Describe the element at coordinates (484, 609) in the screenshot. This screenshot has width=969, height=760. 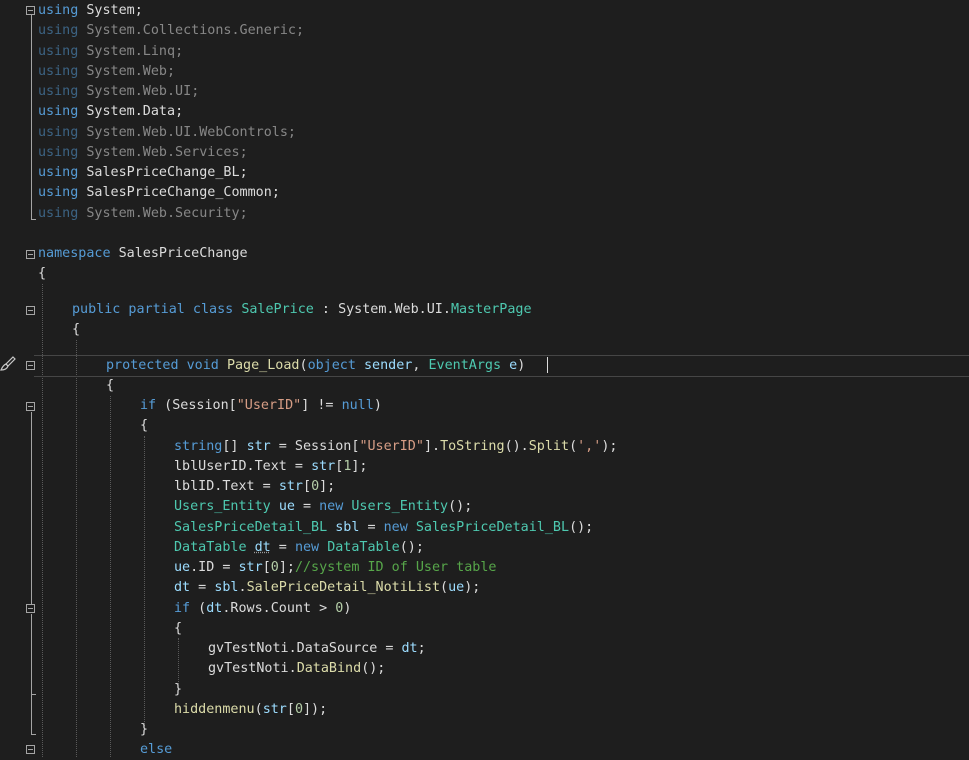
I see `code-line-if-rows: if (dt.Rows.Count > 0)` at that location.